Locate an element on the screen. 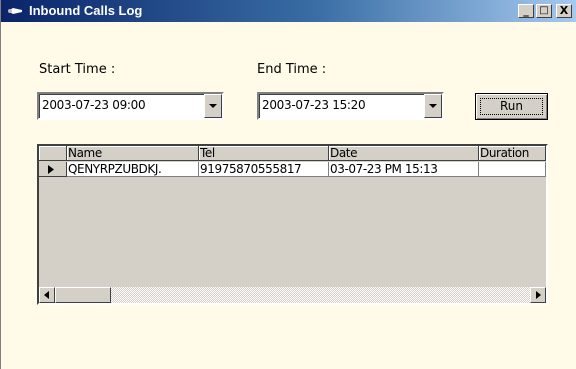 This screenshot has width=576, height=369. end-time-dropdown-button is located at coordinates (433, 106).